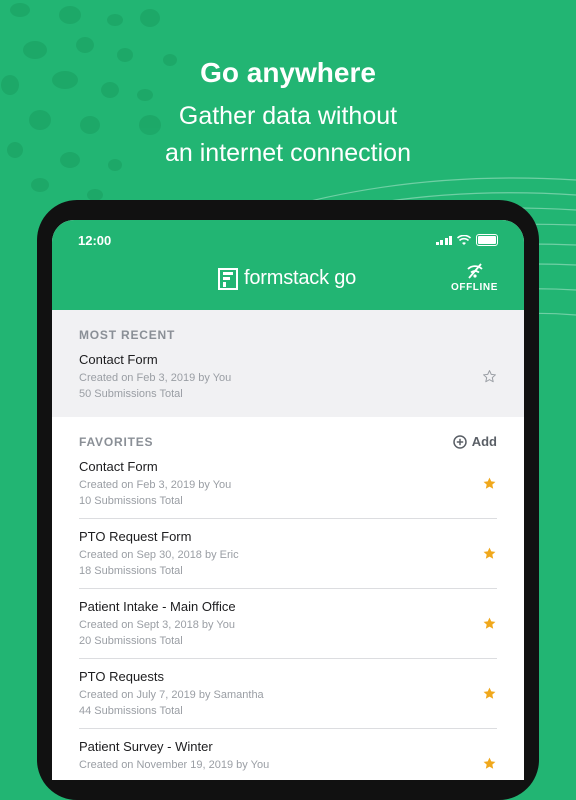 This screenshot has height=800, width=576. Describe the element at coordinates (288, 72) in the screenshot. I see `hero-title: Go anywhere` at that location.